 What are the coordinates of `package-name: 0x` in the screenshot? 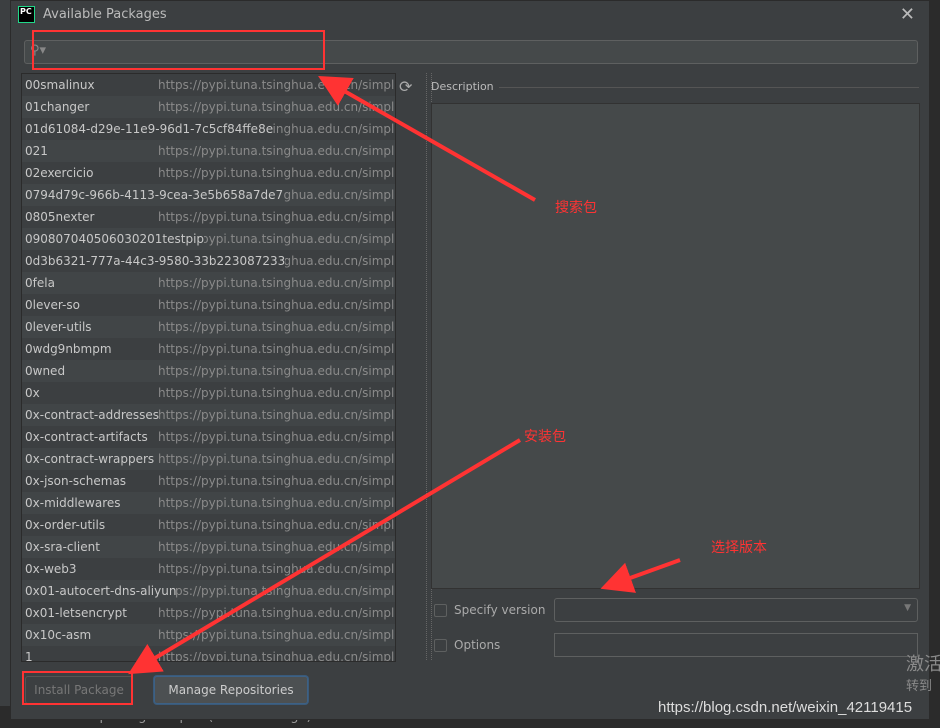 It's located at (31, 393).